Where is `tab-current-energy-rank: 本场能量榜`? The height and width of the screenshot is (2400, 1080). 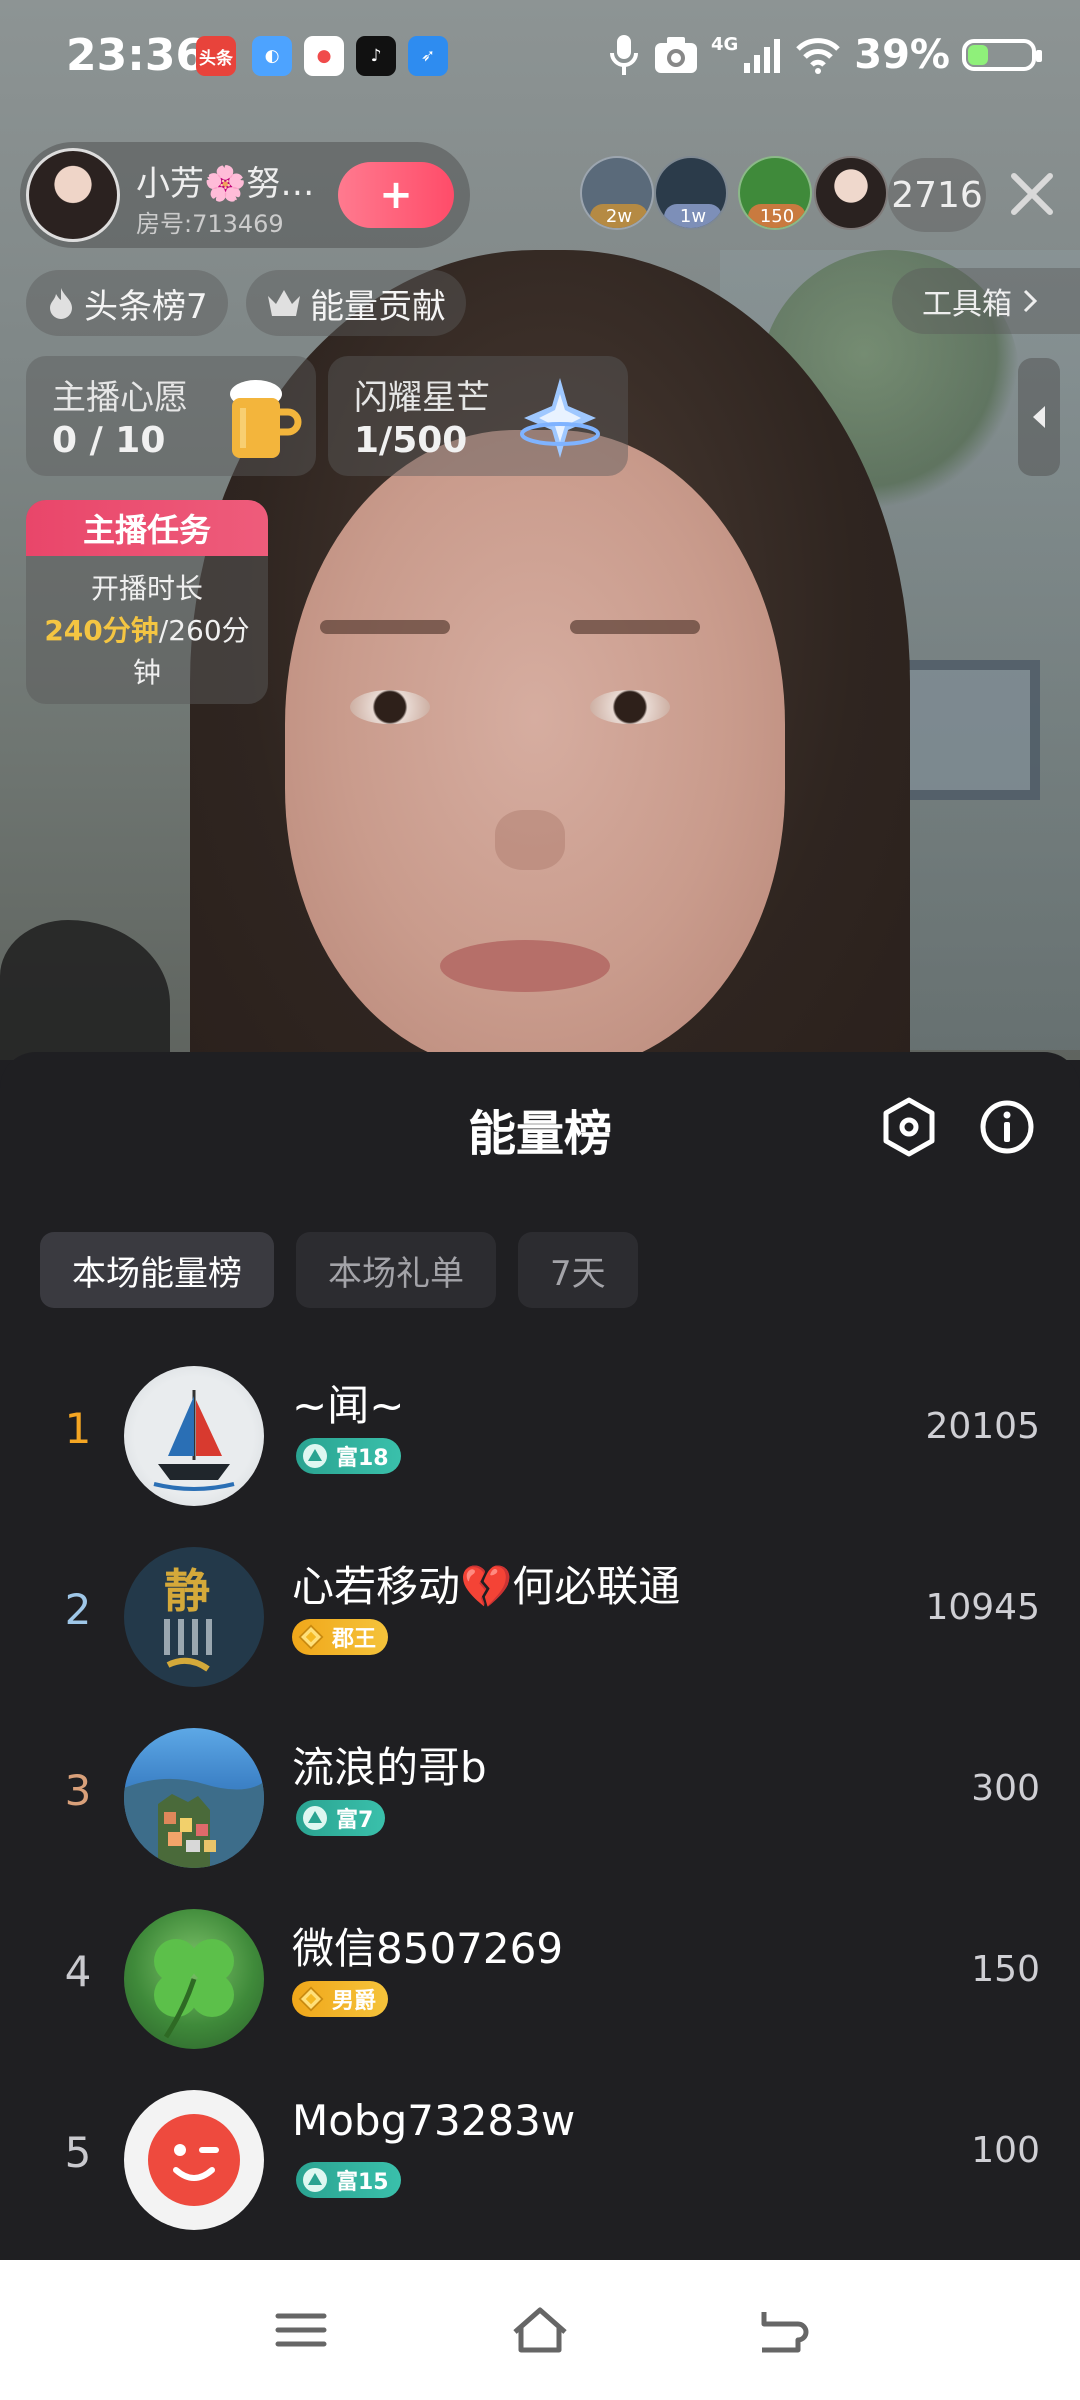
tab-current-energy-rank: 本场能量榜 is located at coordinates (157, 1270).